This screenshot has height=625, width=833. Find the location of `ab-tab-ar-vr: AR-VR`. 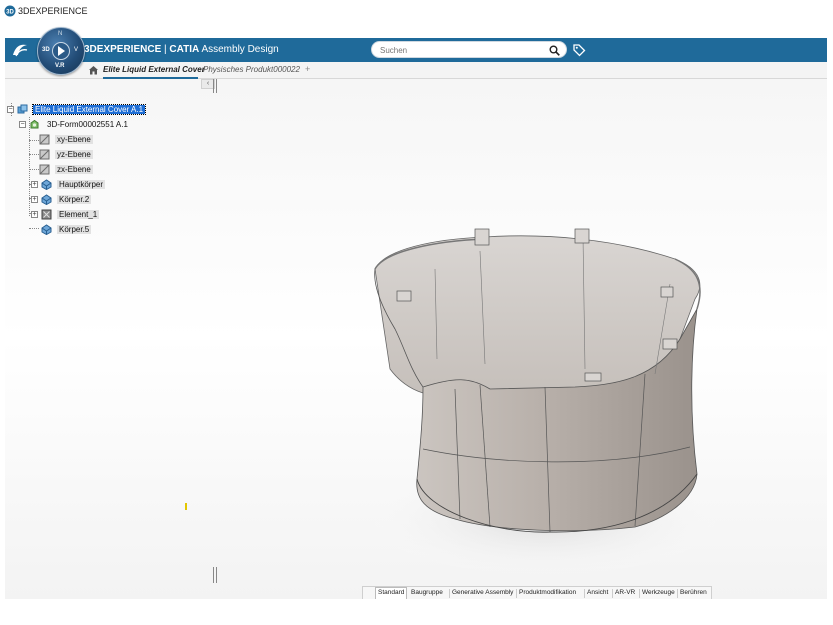

ab-tab-ar-vr: AR-VR is located at coordinates (625, 592).